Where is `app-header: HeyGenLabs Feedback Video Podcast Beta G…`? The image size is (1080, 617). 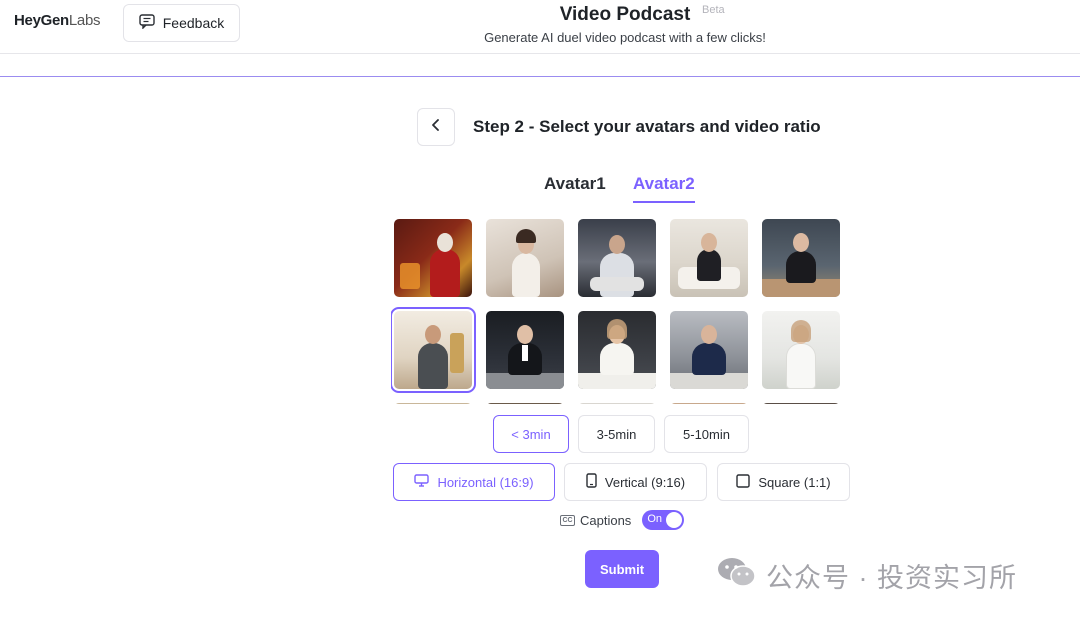 app-header: HeyGenLabs Feedback Video Podcast Beta G… is located at coordinates (540, 27).